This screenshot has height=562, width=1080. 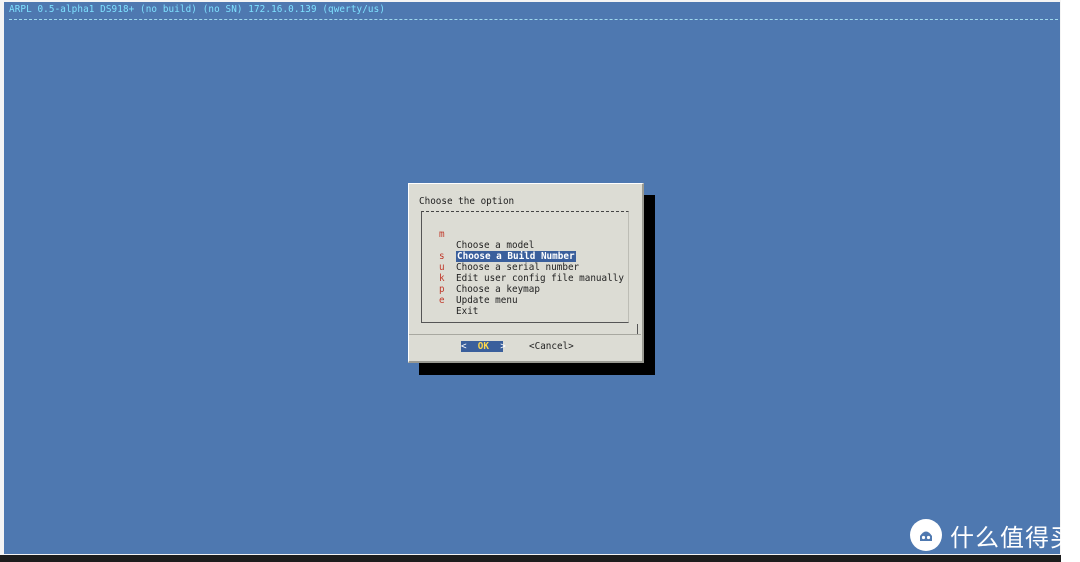 What do you see at coordinates (458, 300) in the screenshot?
I see `menu-item-exit: e Exit` at bounding box center [458, 300].